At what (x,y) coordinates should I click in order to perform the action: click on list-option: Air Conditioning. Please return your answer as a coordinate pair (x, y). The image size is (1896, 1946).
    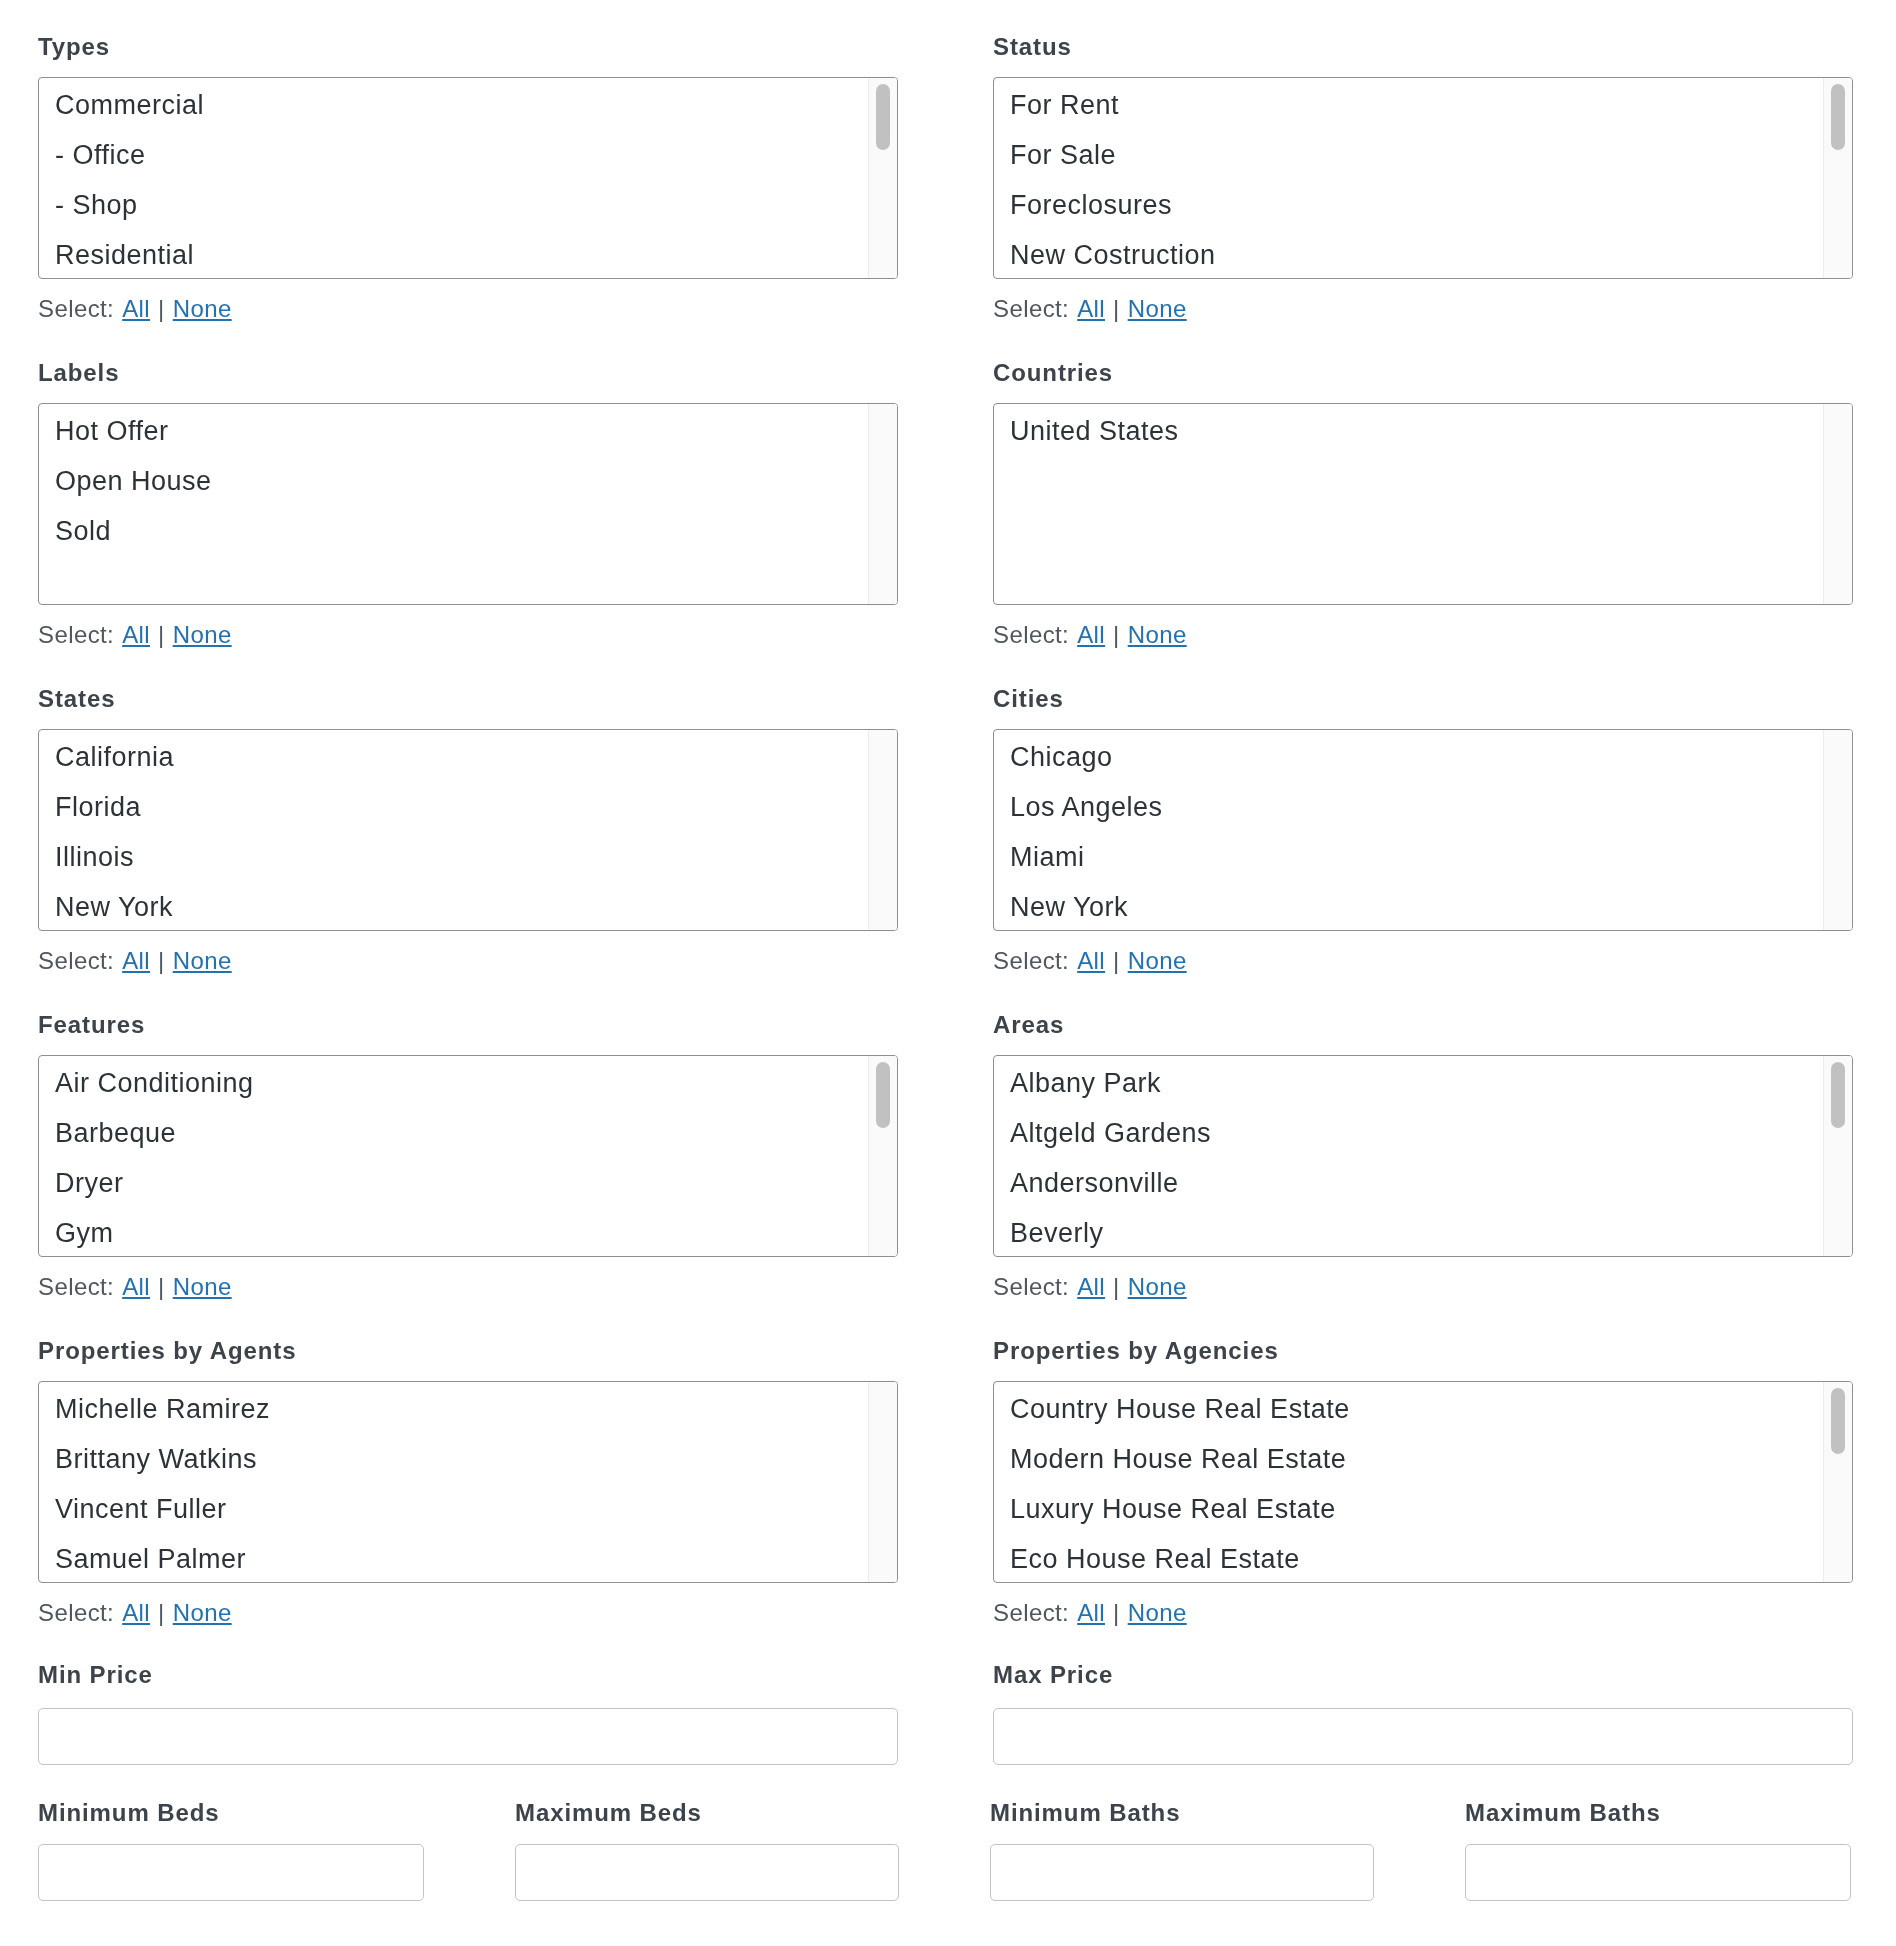
    Looking at the image, I should click on (453, 1083).